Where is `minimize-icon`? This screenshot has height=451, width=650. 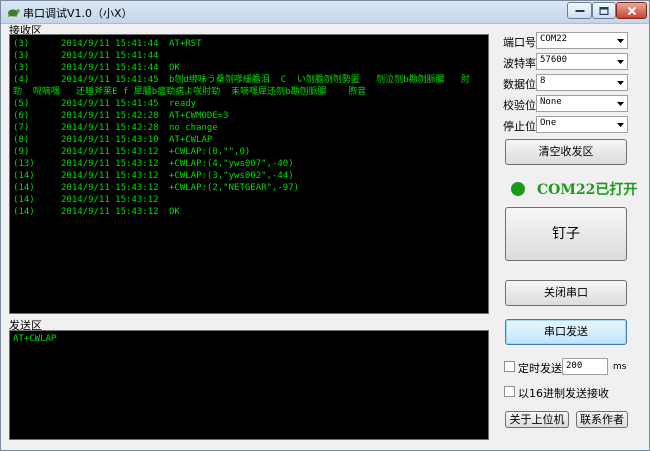
minimize-icon is located at coordinates (579, 10).